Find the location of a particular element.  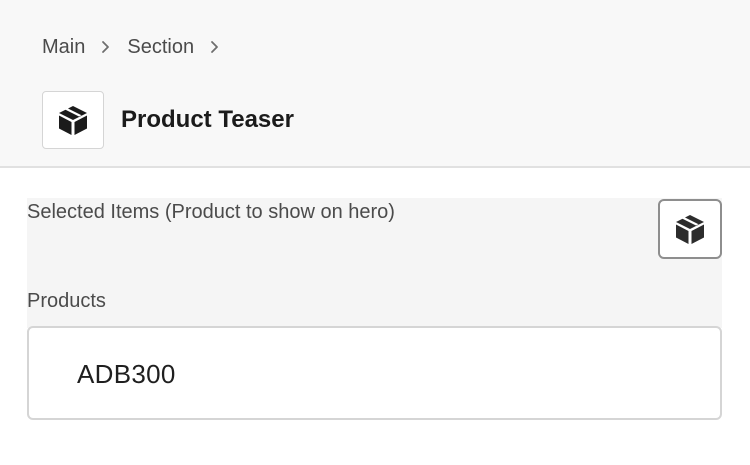

title-row: Product Teaser is located at coordinates (168, 120).